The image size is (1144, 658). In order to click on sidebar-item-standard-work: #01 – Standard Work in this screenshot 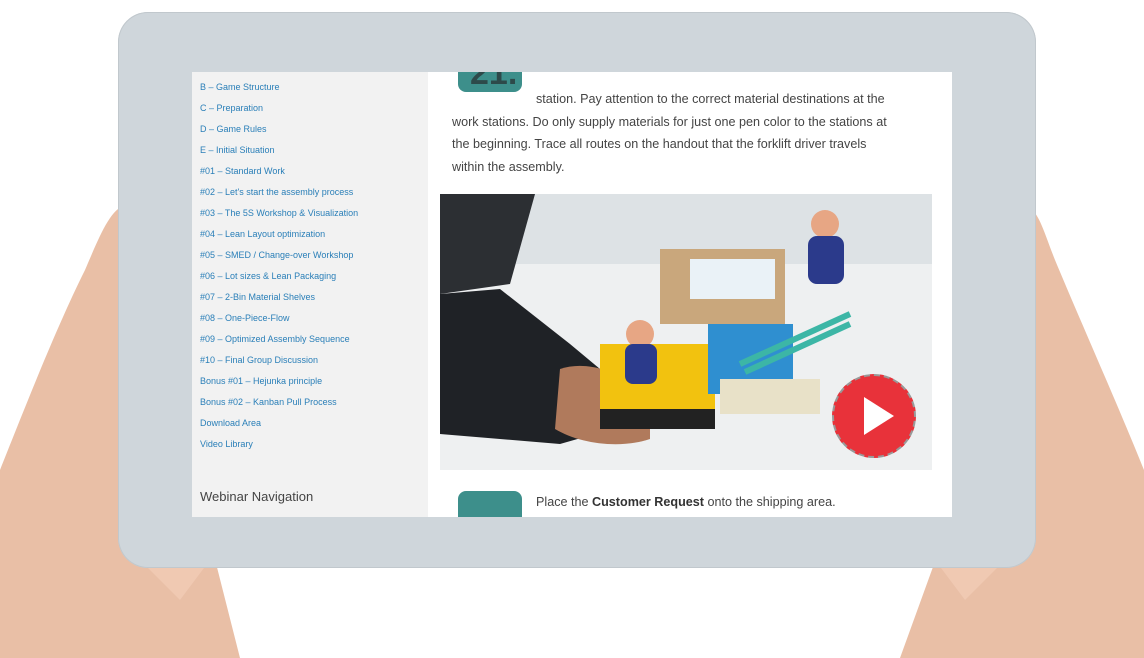, I will do `click(279, 171)`.